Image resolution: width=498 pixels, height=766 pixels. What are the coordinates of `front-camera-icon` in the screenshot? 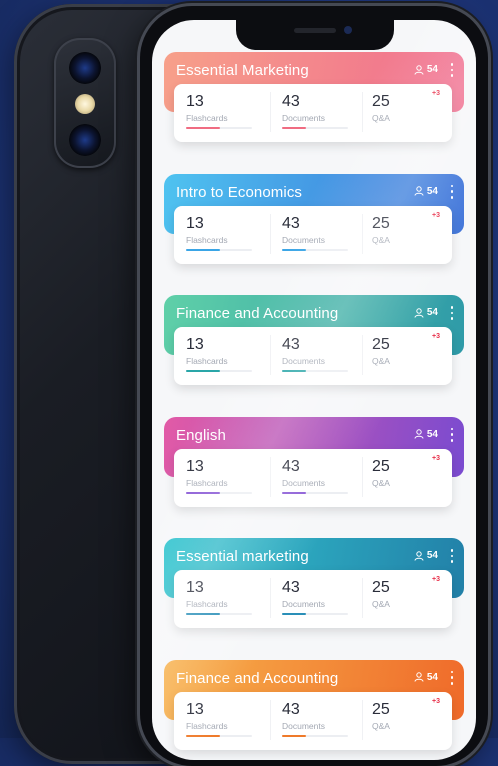 It's located at (348, 30).